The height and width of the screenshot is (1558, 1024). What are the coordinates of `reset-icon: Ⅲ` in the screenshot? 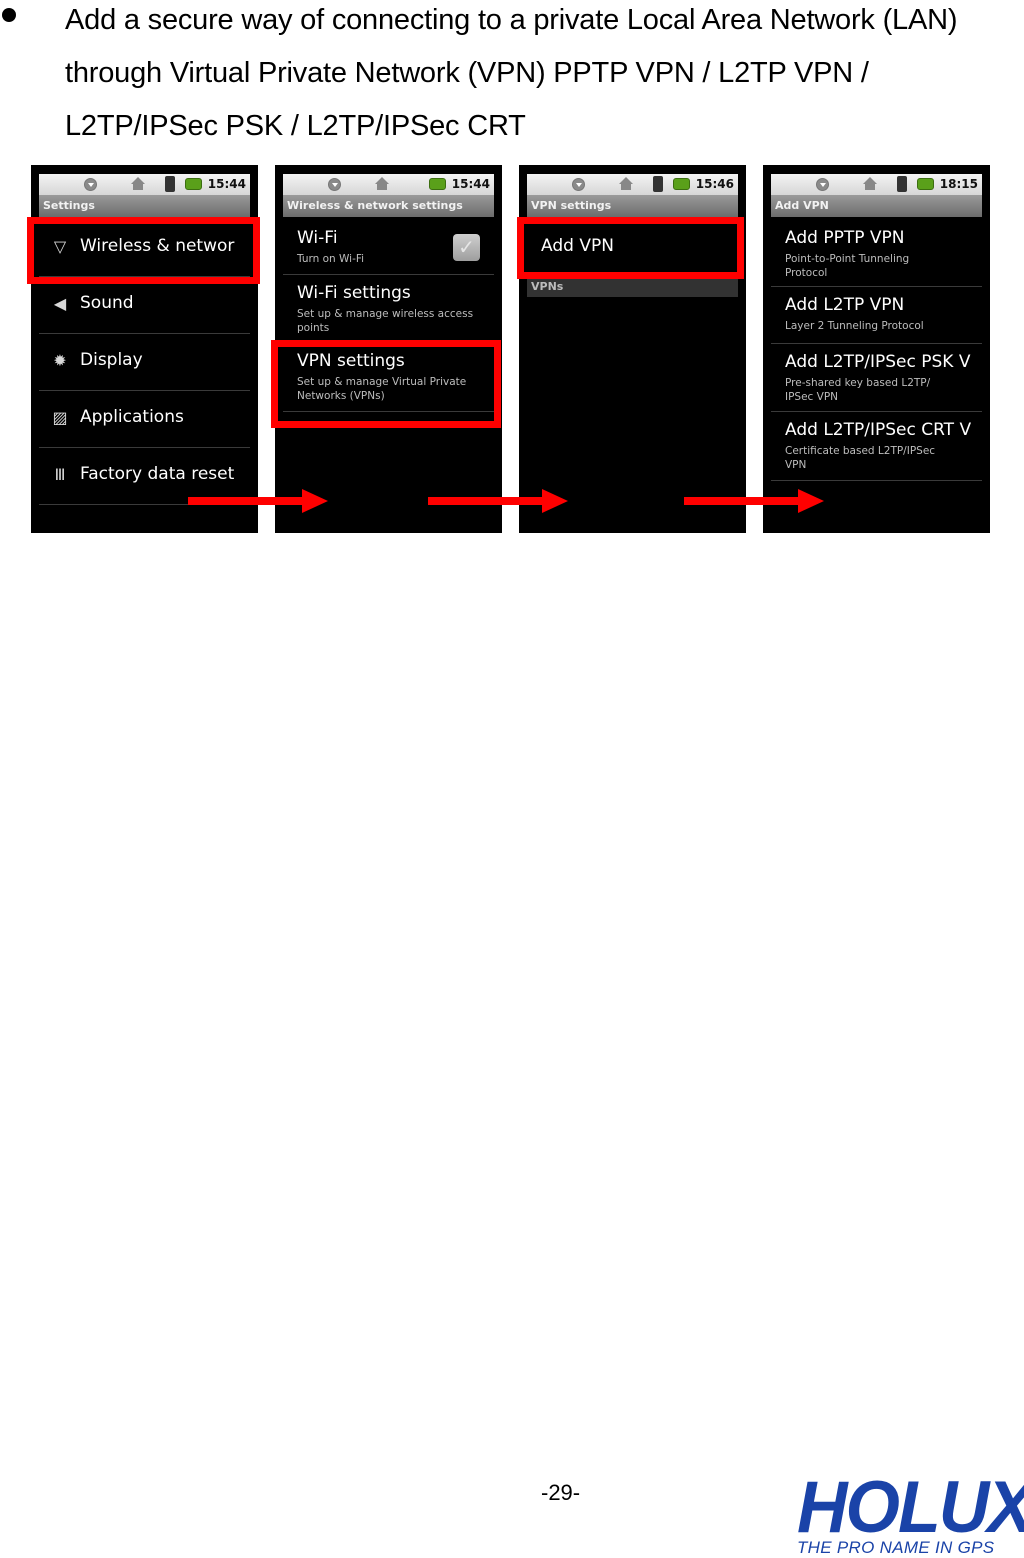 It's located at (60, 474).